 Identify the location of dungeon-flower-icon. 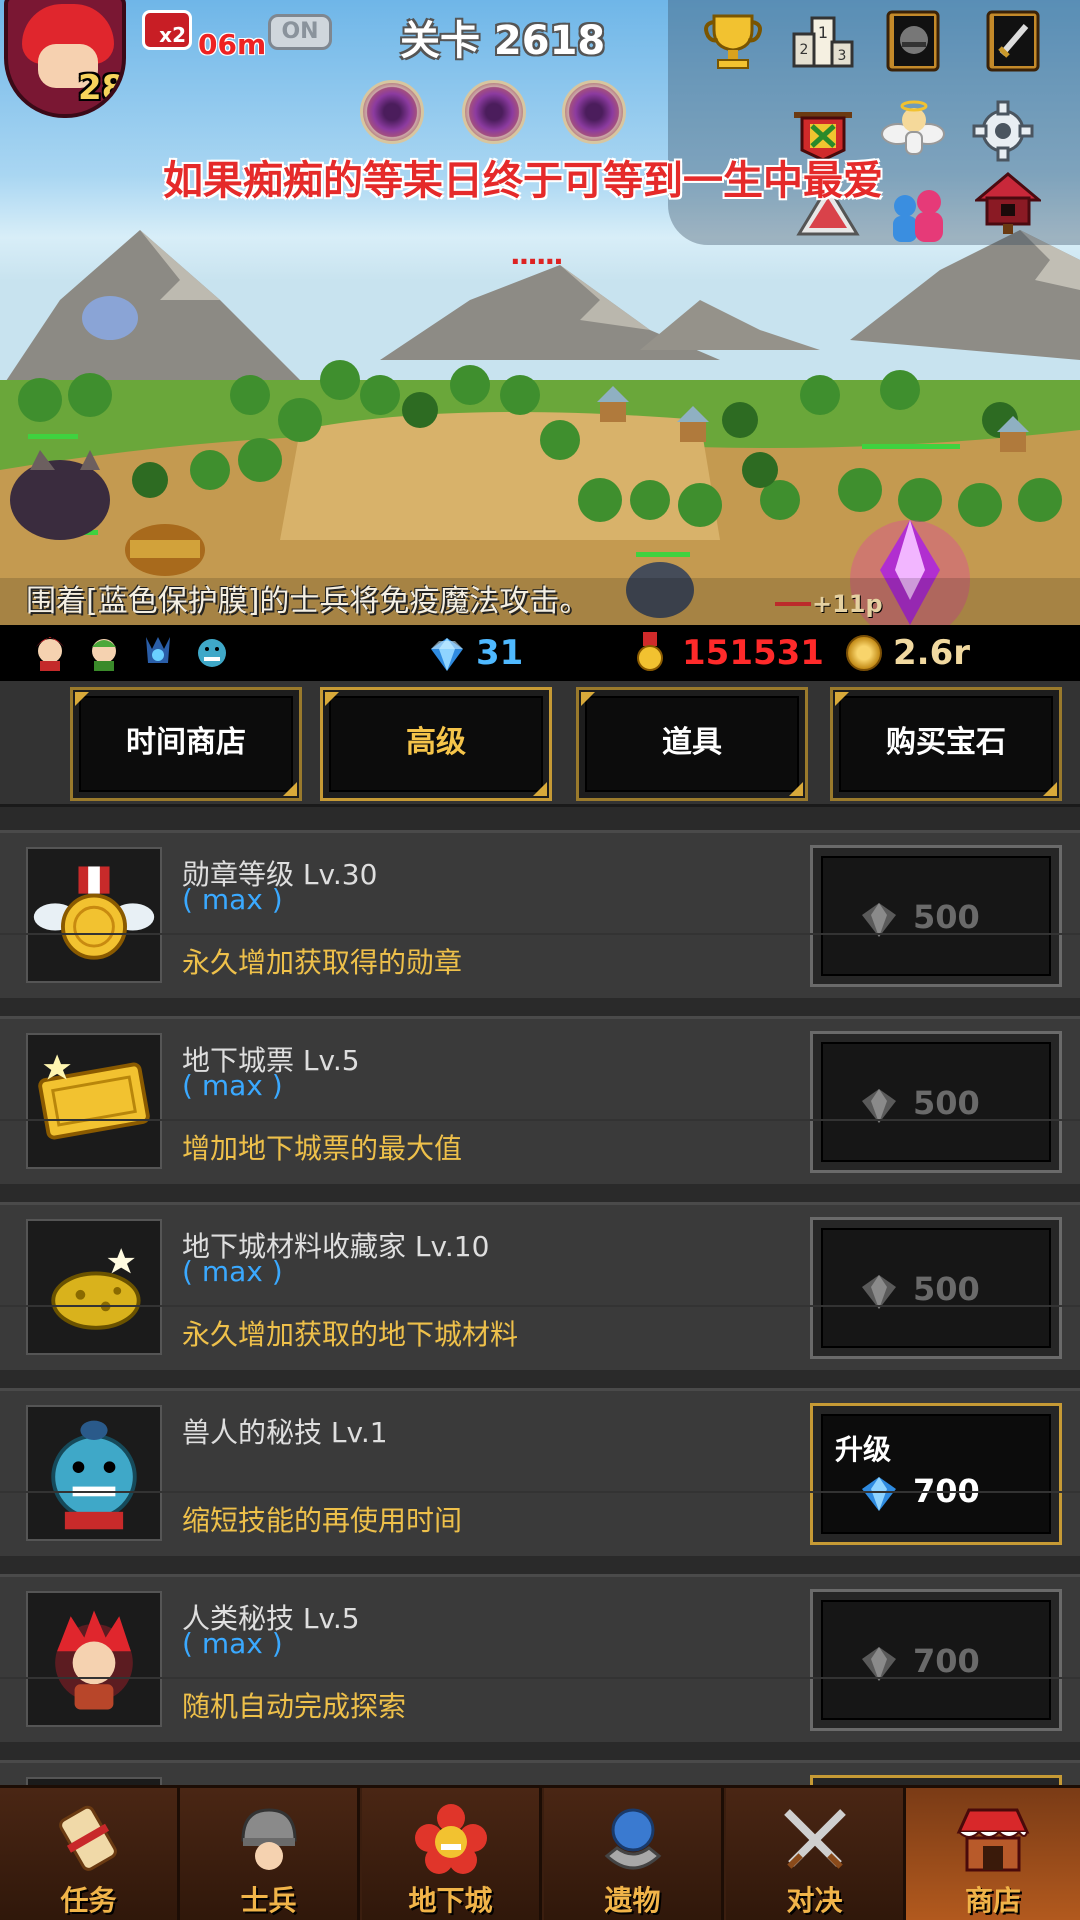
(450, 1839).